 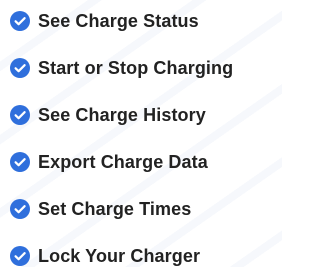 What do you see at coordinates (118, 20) in the screenshot?
I see `feature-label: See Charge Status` at bounding box center [118, 20].